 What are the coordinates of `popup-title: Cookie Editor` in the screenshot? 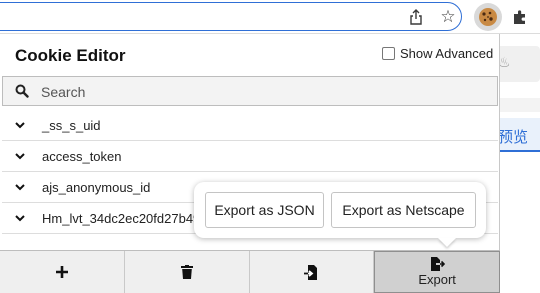 It's located at (70, 55).